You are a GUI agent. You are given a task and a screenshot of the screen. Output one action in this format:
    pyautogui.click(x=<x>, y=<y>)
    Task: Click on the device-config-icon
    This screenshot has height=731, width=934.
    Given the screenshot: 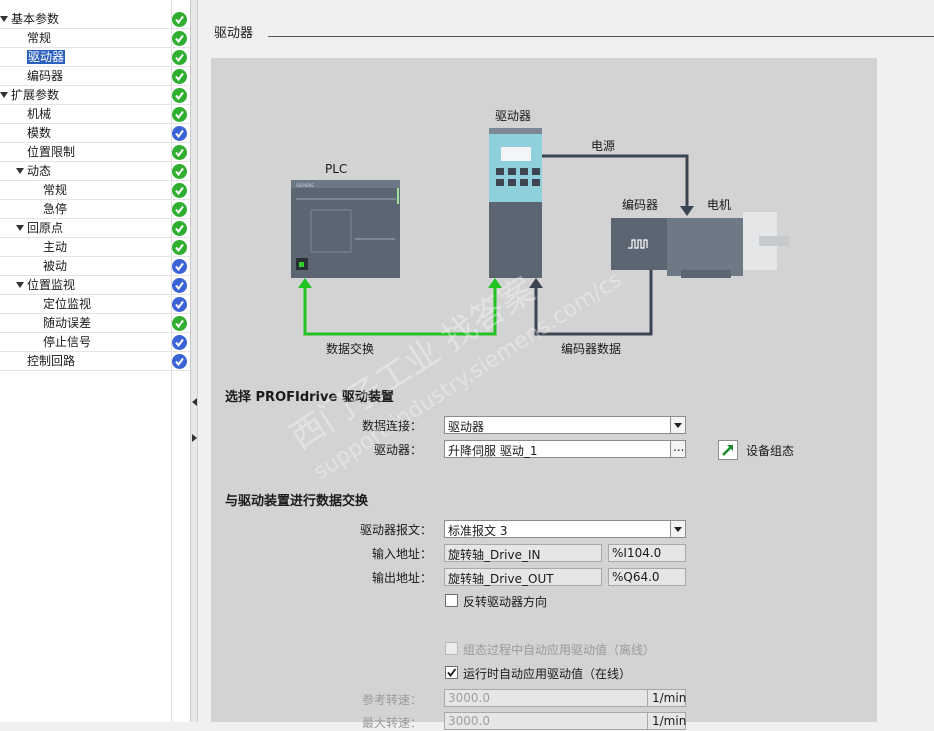 What is the action you would take?
    pyautogui.click(x=728, y=450)
    